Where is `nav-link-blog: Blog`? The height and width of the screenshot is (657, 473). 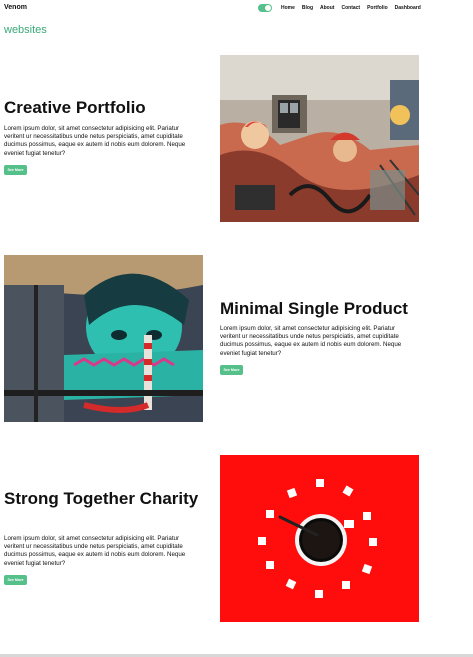
nav-link-blog: Blog is located at coordinates (307, 8).